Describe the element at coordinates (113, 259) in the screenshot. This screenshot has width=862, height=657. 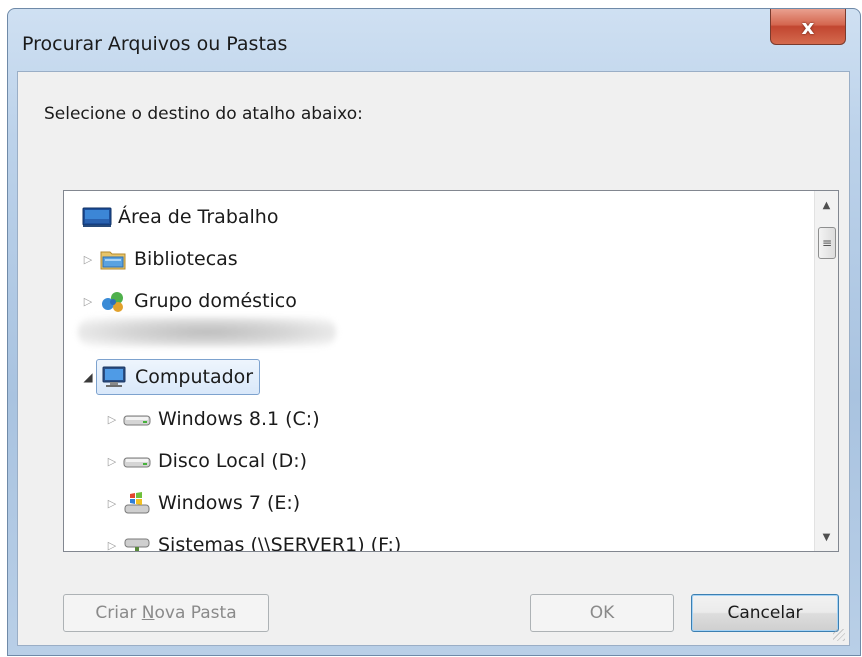
I see `libraries-icon` at that location.